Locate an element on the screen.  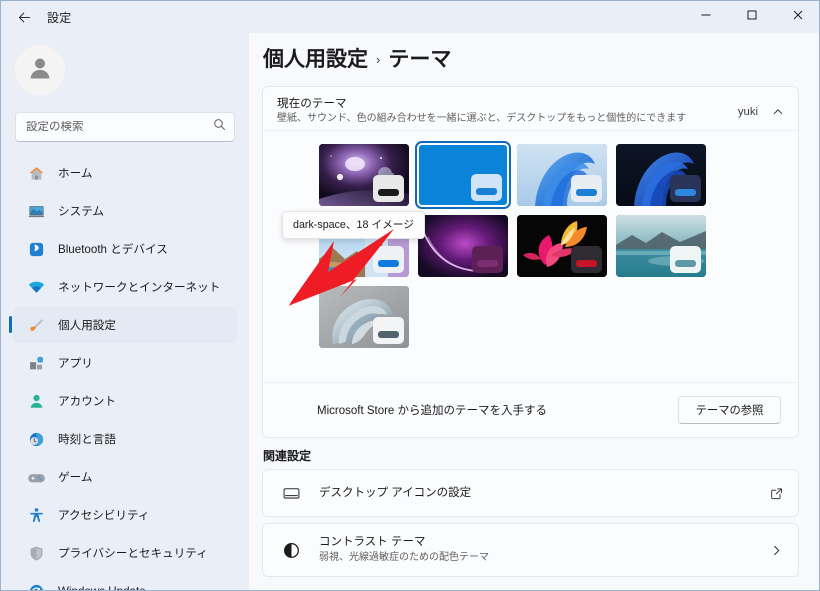
sidebar-item-time-language: 時刻と言語 is located at coordinates (125, 439).